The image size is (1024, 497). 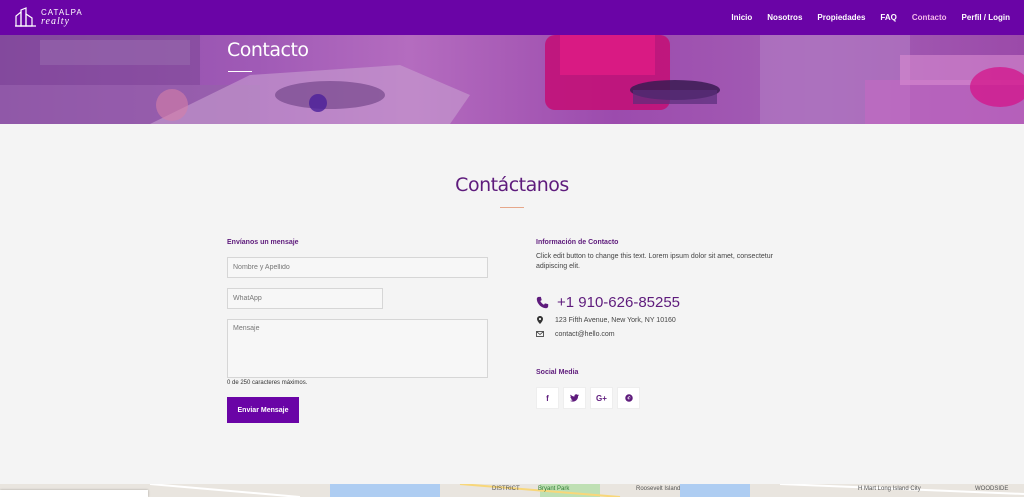 What do you see at coordinates (577, 242) in the screenshot?
I see `contact-info-heading: Información de Contacto` at bounding box center [577, 242].